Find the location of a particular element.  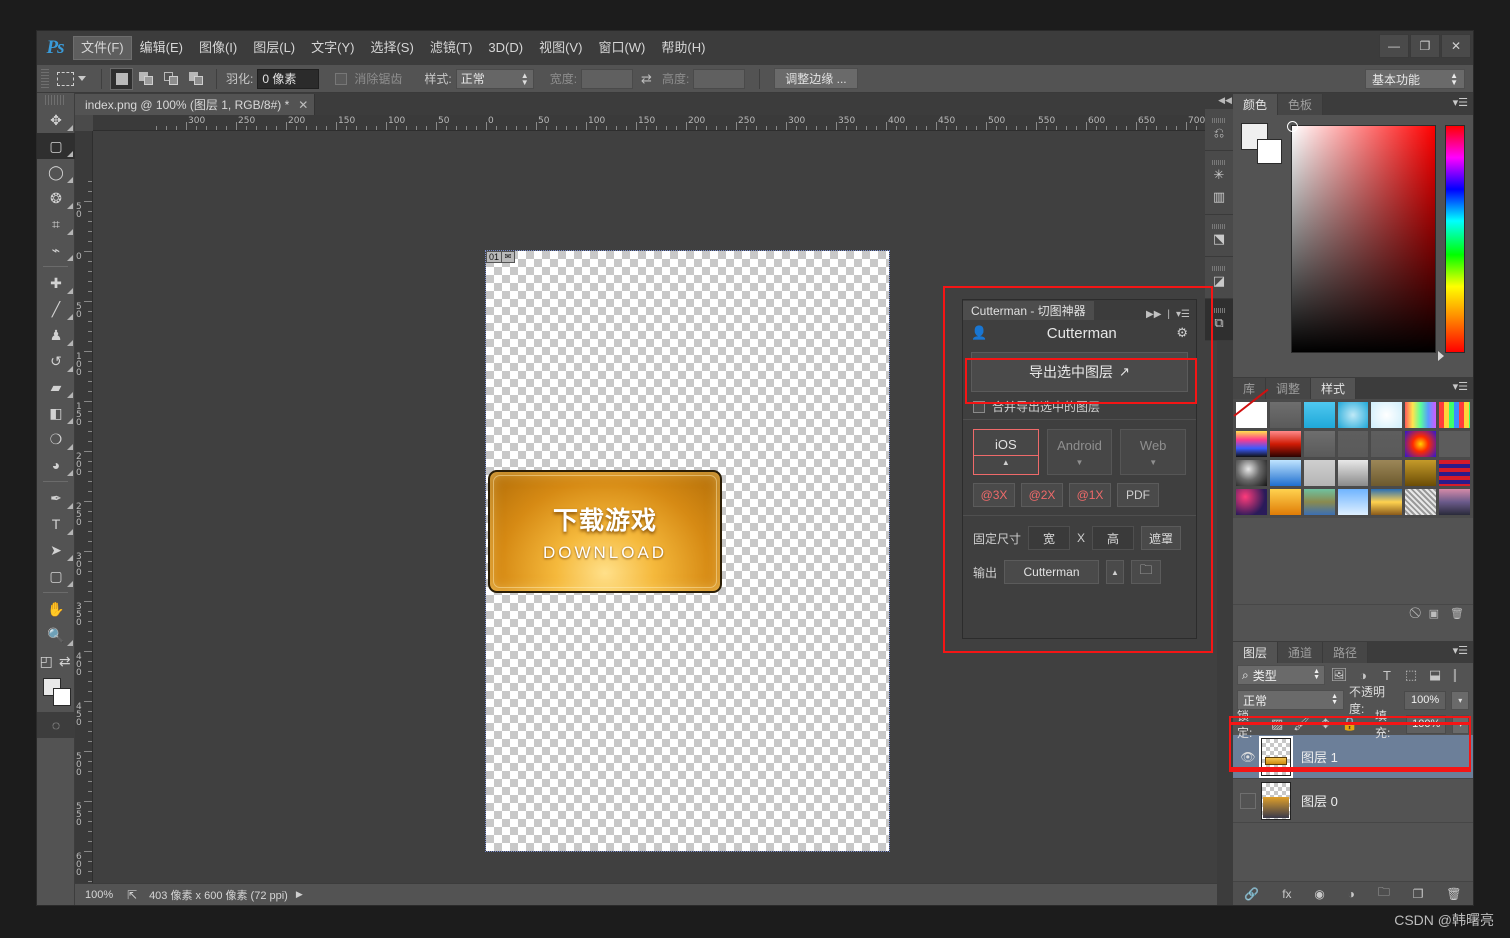

antialias-checkbox is located at coordinates (341, 78).